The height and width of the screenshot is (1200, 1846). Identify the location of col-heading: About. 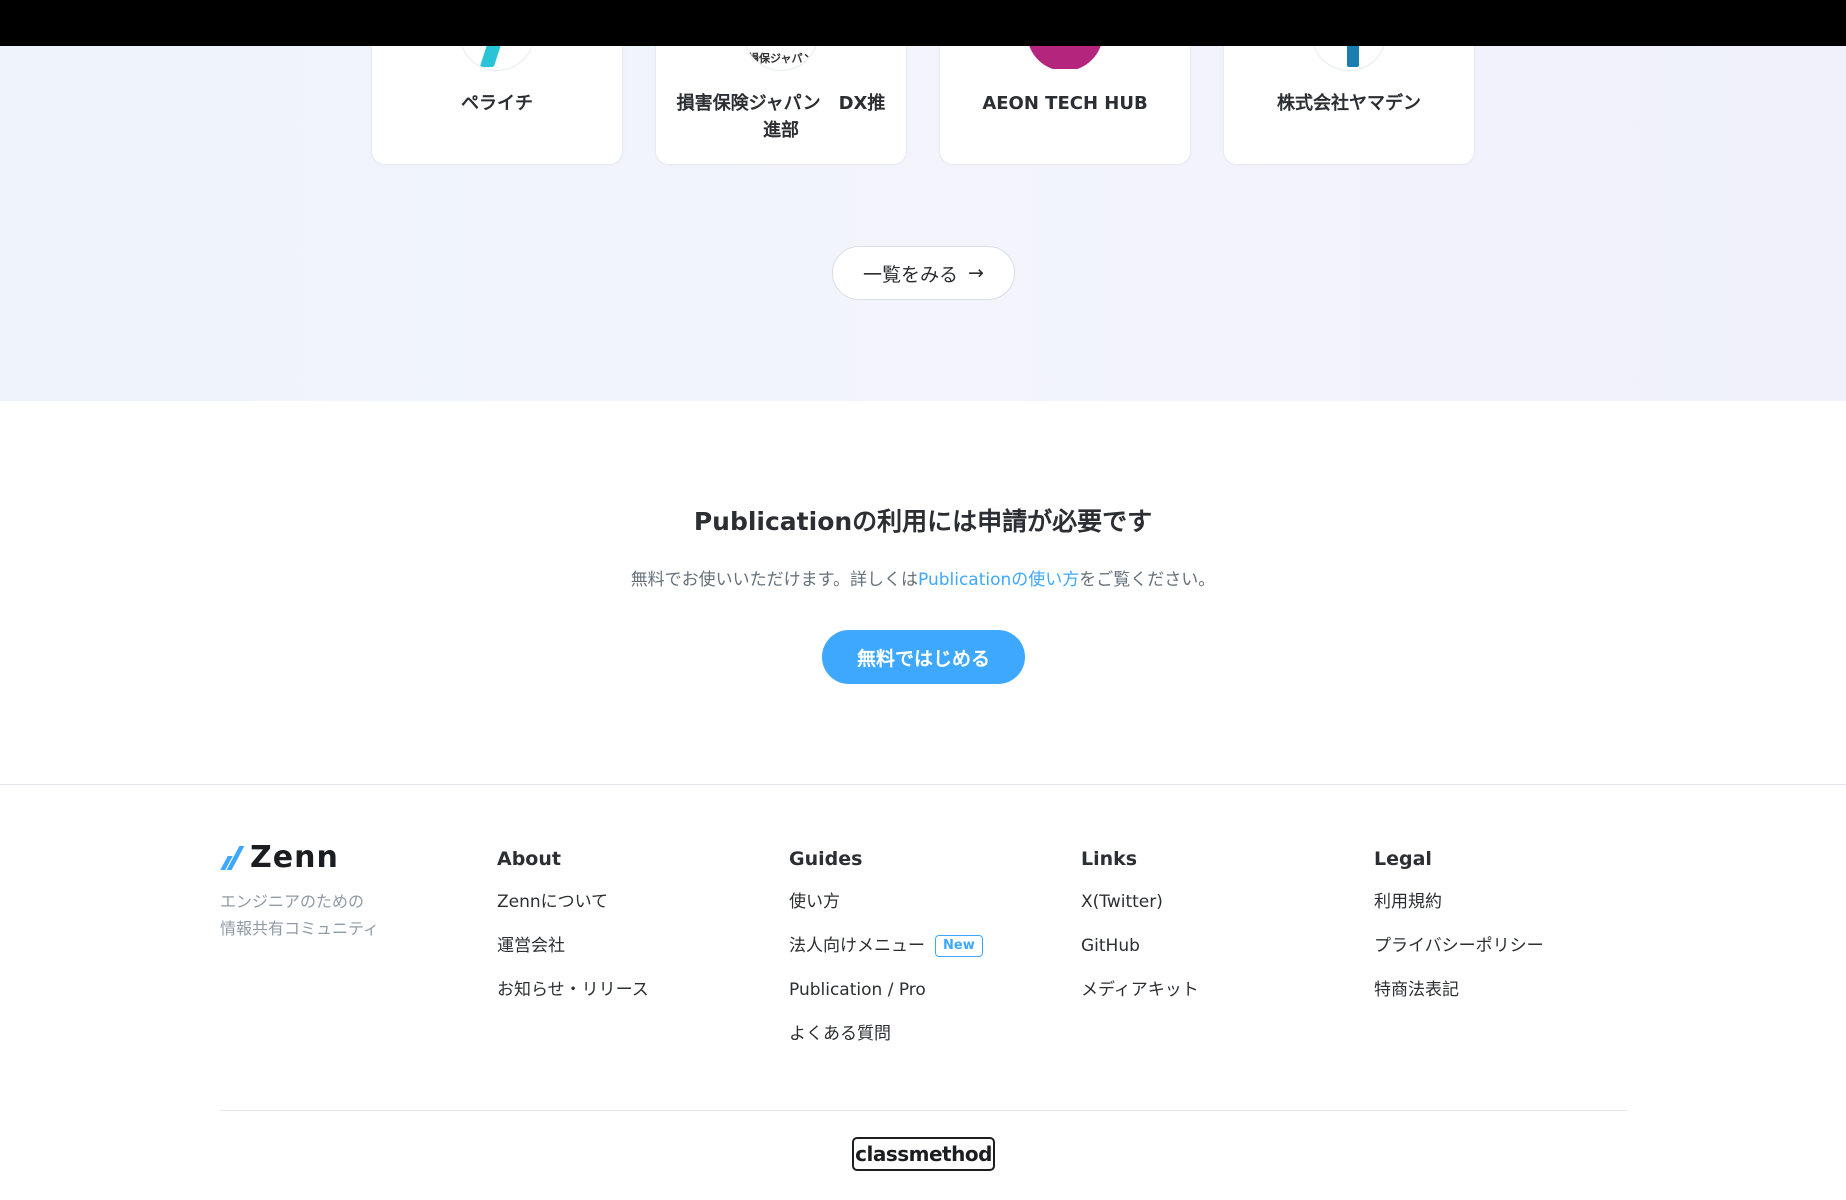
(529, 859).